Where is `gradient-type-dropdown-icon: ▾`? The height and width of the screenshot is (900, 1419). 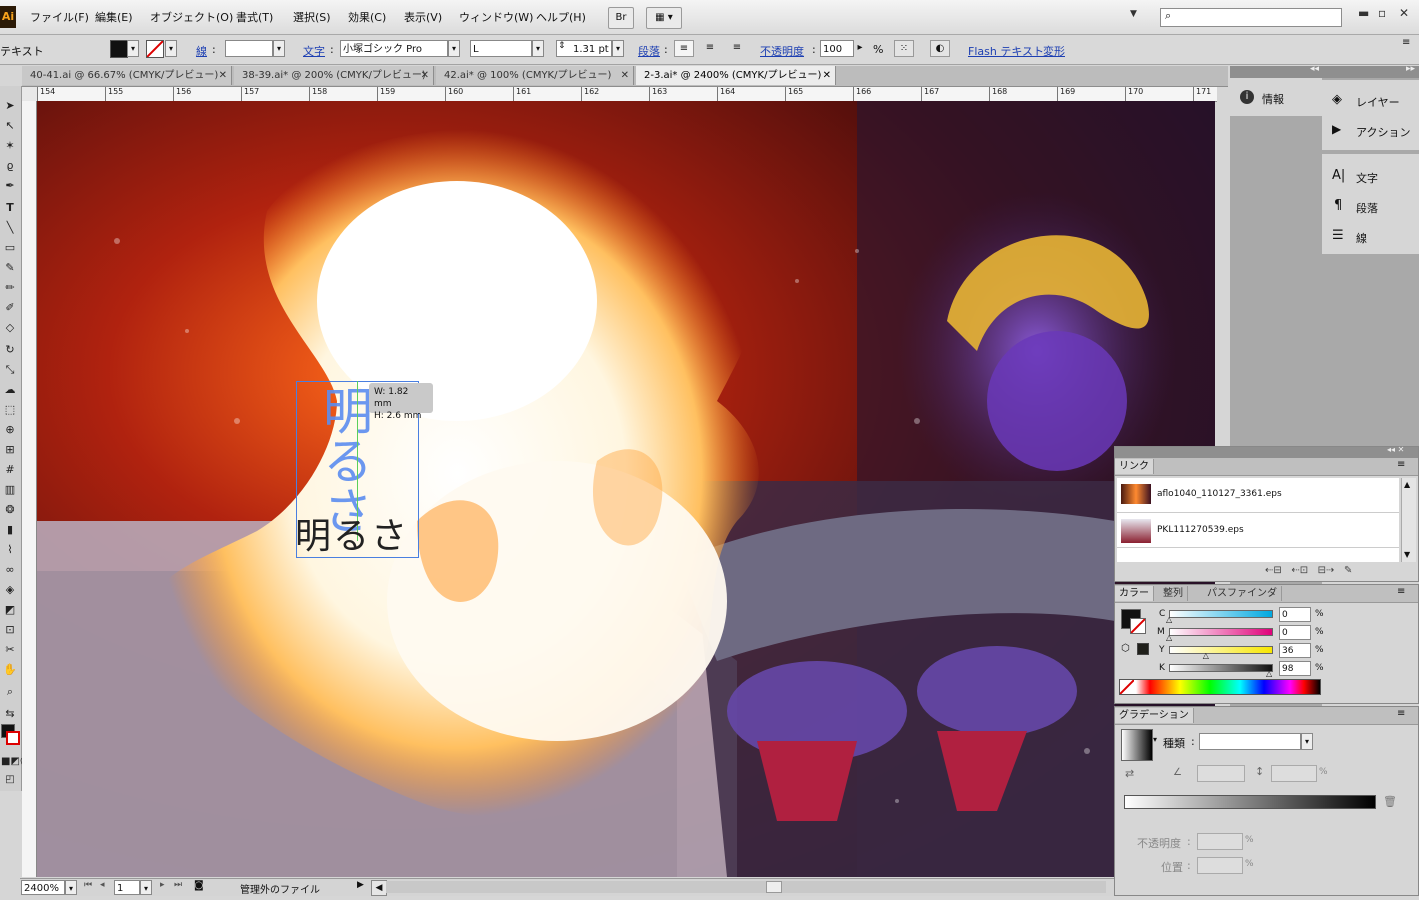 gradient-type-dropdown-icon: ▾ is located at coordinates (1307, 741).